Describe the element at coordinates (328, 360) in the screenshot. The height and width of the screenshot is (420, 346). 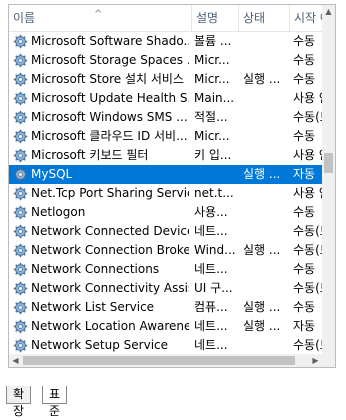
I see `scrollbar-corner` at that location.